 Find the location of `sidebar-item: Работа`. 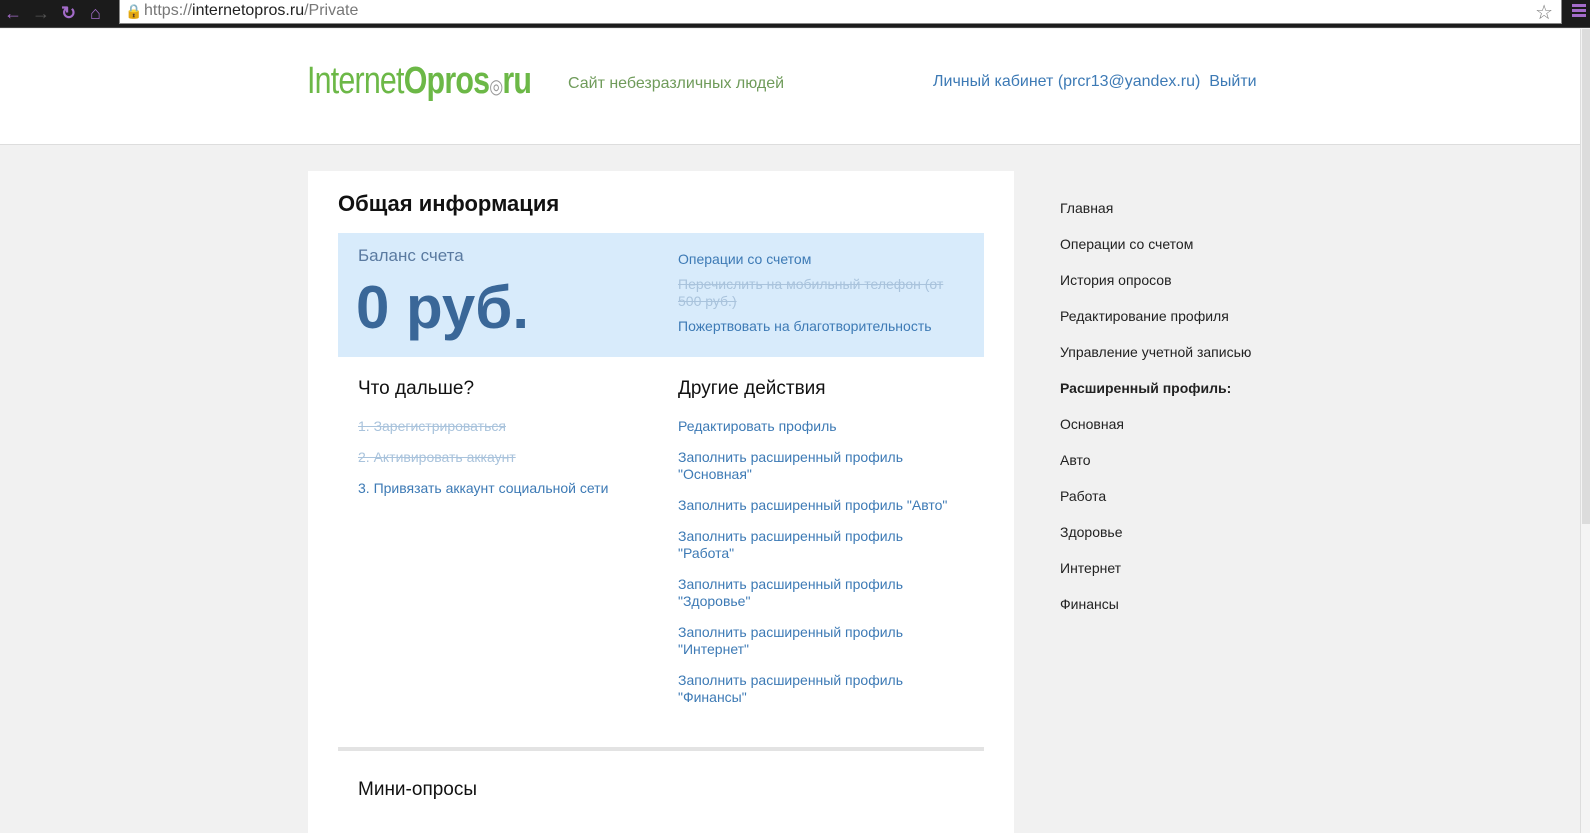

sidebar-item: Работа is located at coordinates (1155, 506).